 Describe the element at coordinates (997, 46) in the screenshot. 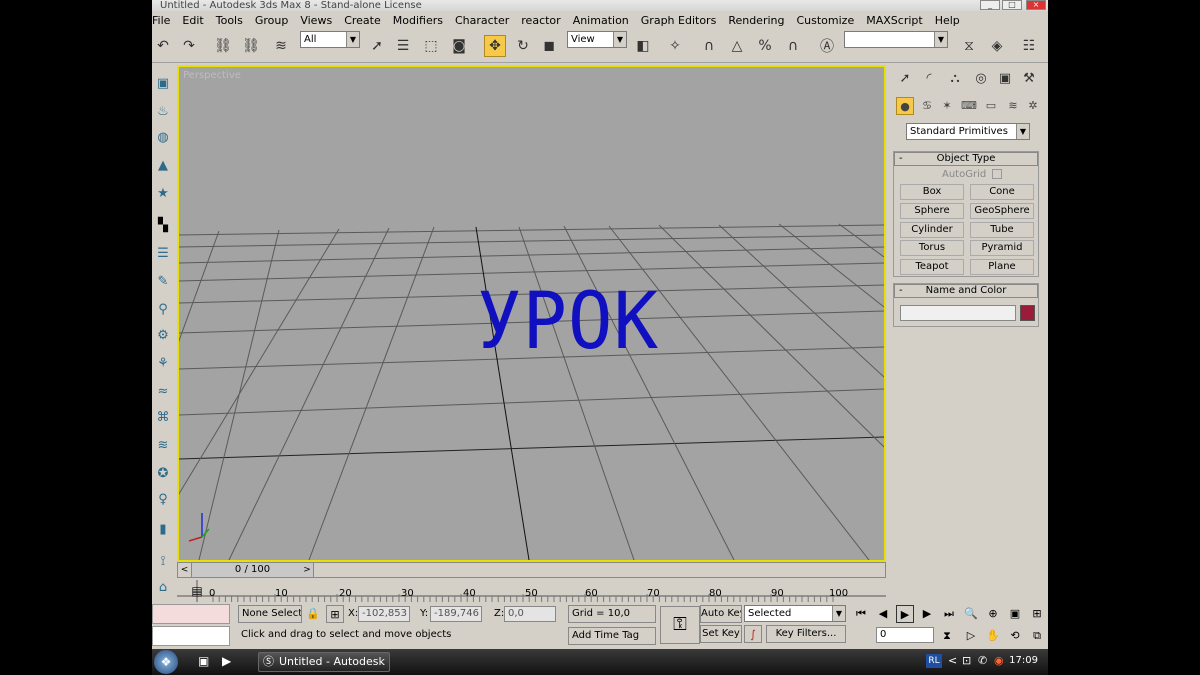

I see `align-icon: ◈` at that location.